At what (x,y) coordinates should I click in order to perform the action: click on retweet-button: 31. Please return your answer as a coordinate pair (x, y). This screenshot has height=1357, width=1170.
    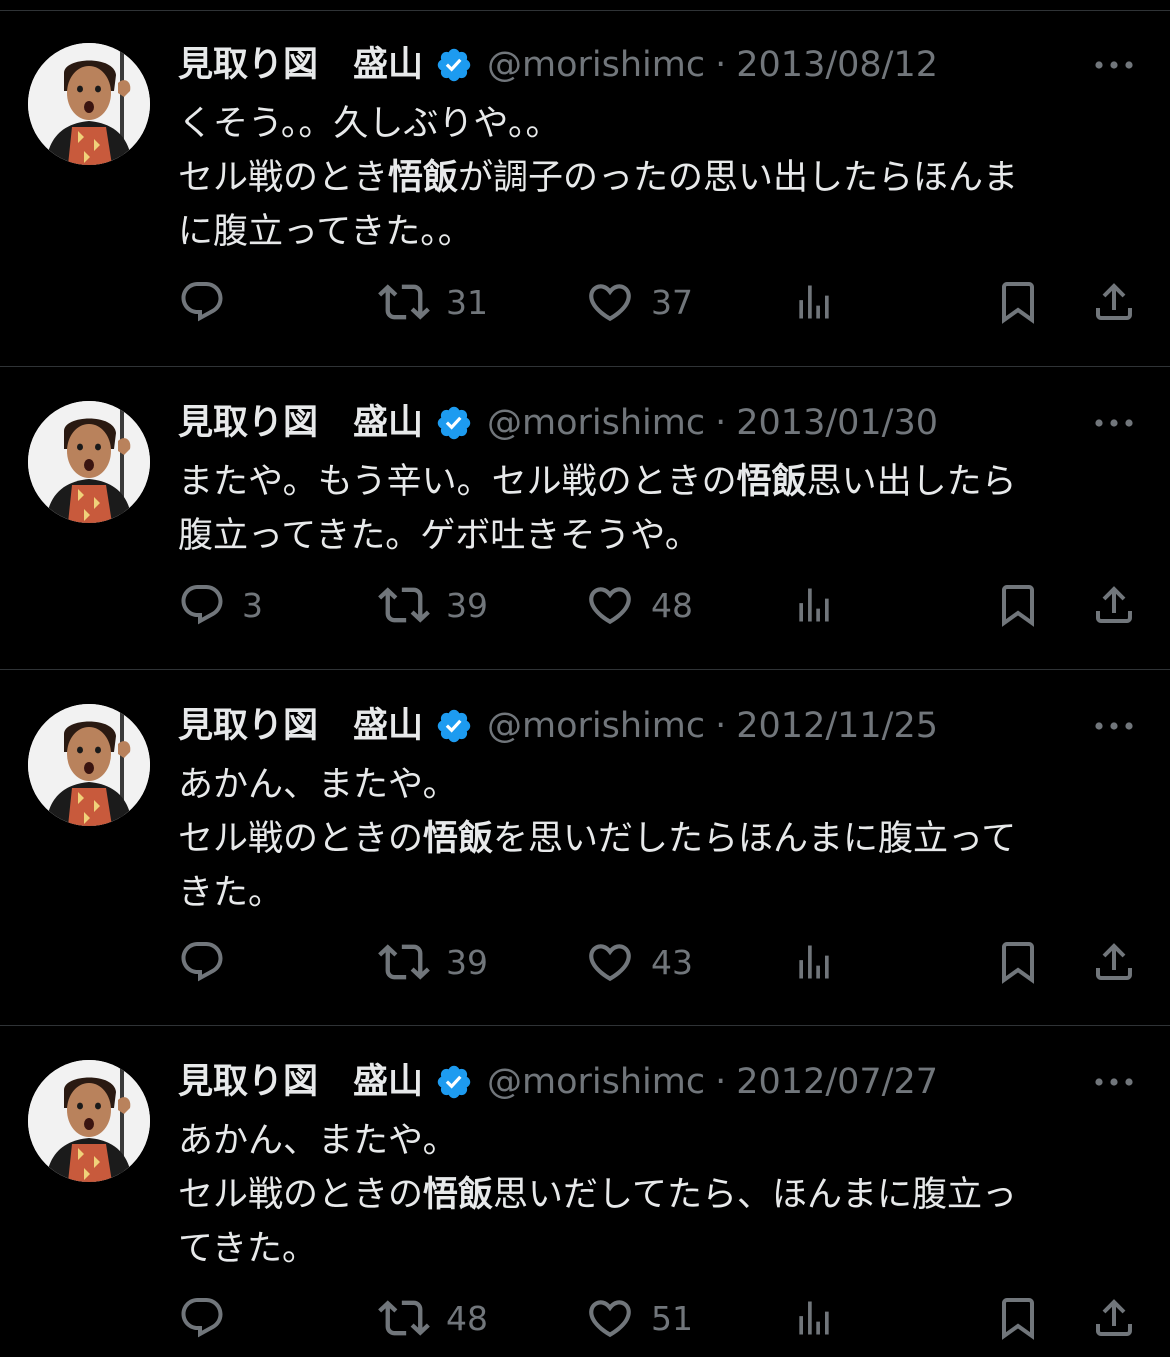
    Looking at the image, I should click on (433, 302).